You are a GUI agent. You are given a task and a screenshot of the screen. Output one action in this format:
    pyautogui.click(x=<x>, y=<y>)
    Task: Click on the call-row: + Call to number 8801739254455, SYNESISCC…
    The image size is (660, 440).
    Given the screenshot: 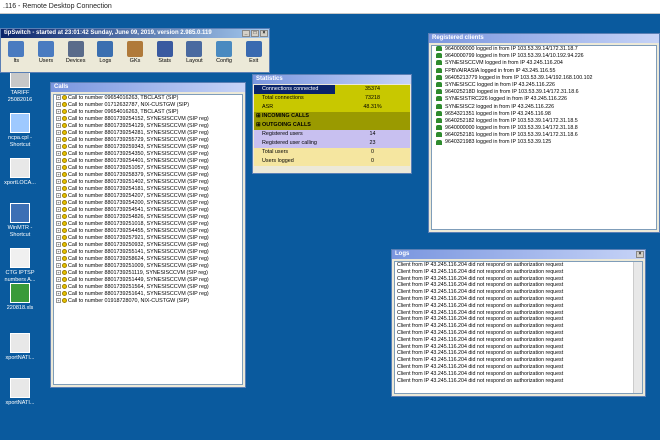 What is the action you would take?
    pyautogui.click(x=148, y=231)
    